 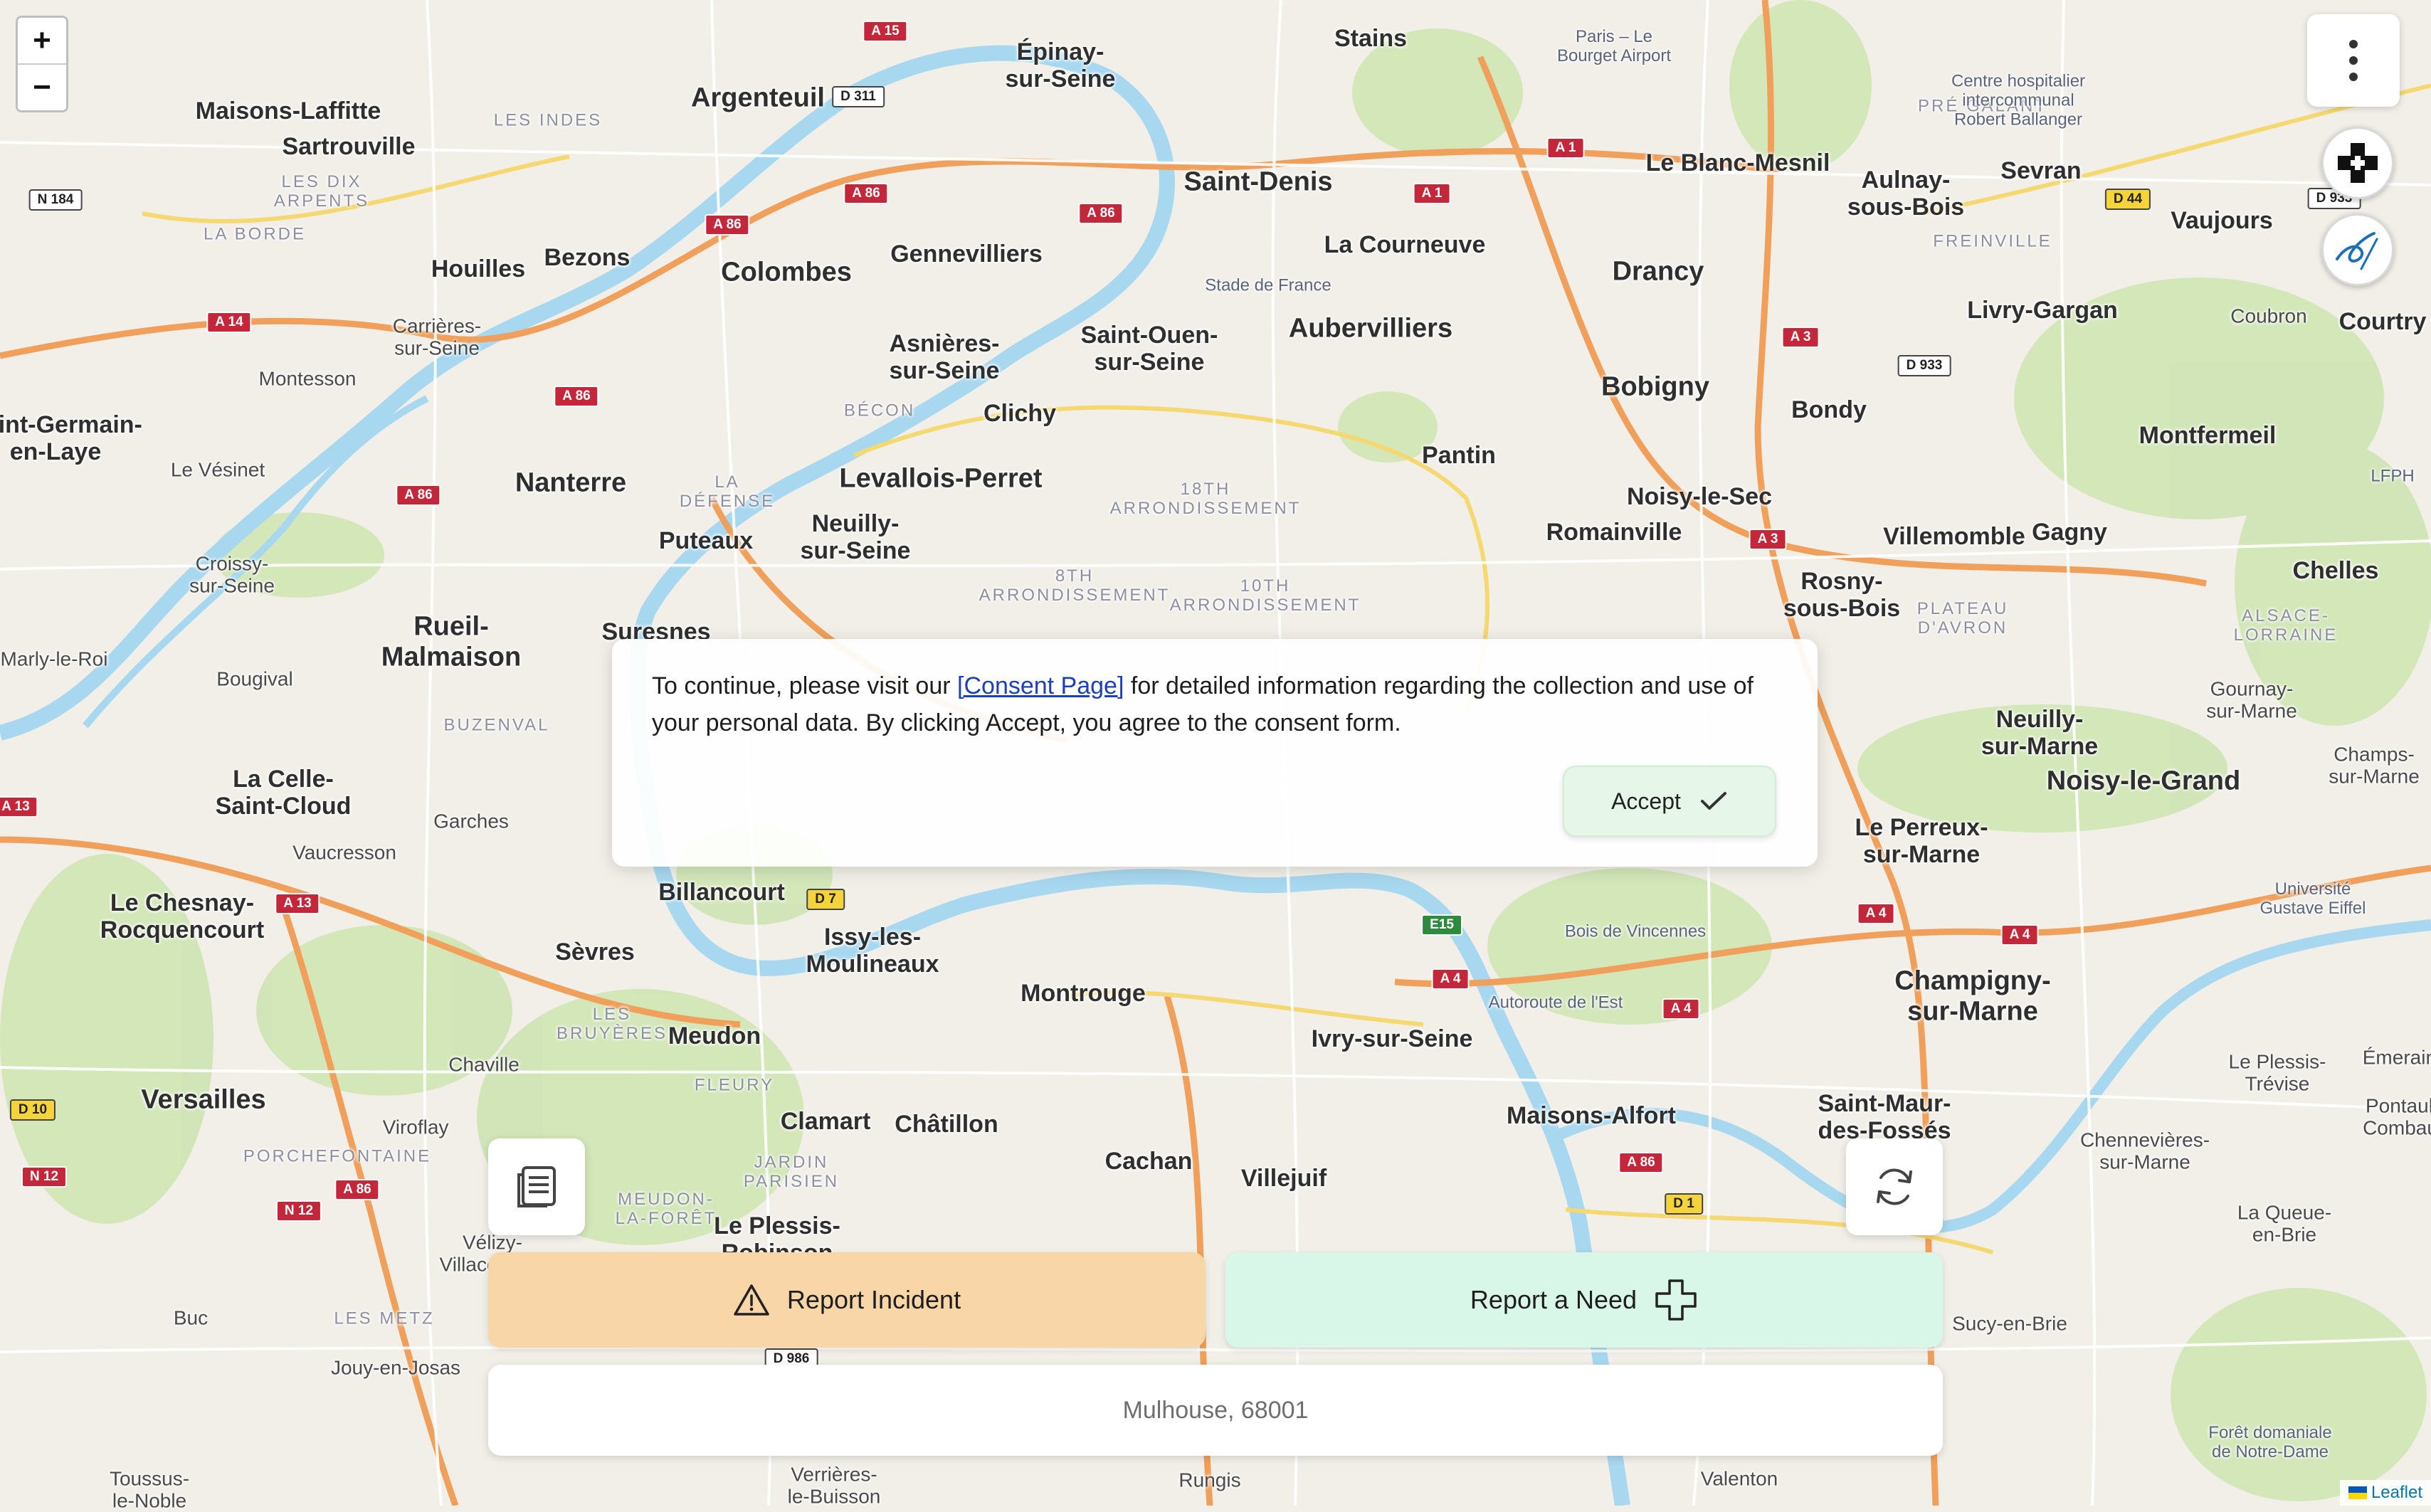 I want to click on document-list-icon, so click(x=536, y=1186).